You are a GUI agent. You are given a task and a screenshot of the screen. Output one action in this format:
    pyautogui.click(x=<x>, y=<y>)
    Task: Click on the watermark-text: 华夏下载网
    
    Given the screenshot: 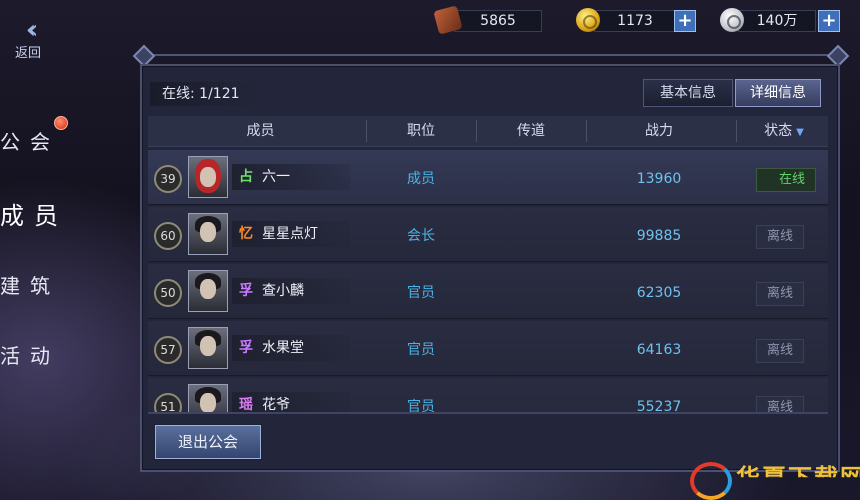 What is the action you would take?
    pyautogui.click(x=798, y=478)
    